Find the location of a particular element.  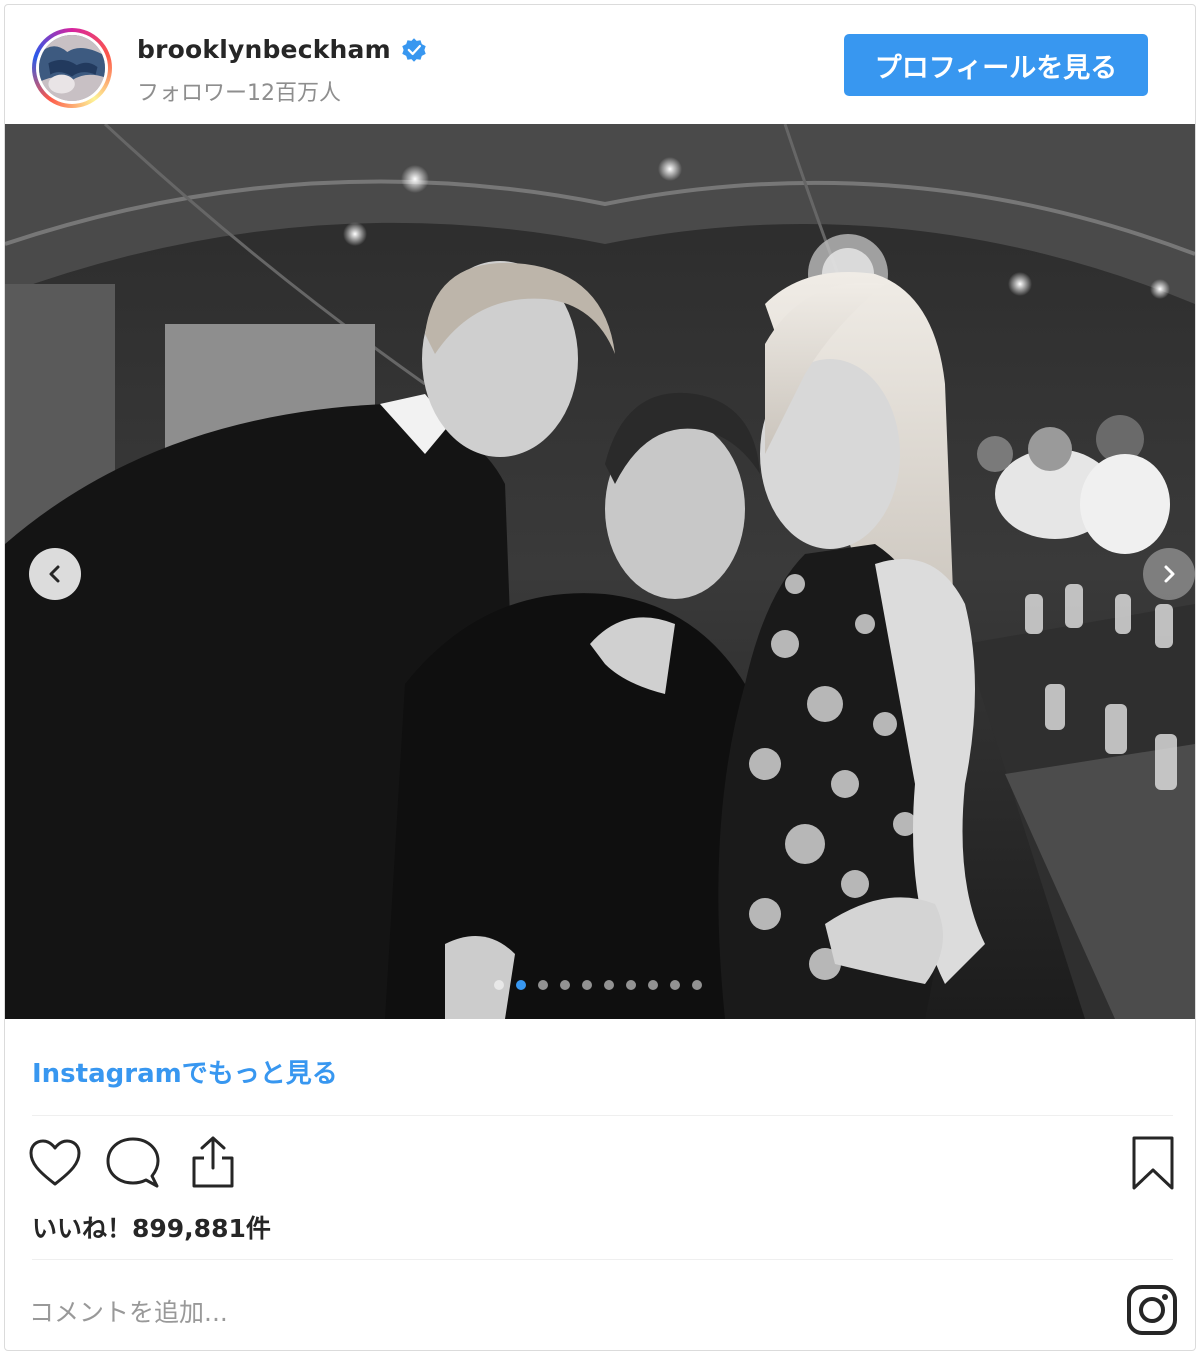

bookmark-icon is located at coordinates (1153, 1163).